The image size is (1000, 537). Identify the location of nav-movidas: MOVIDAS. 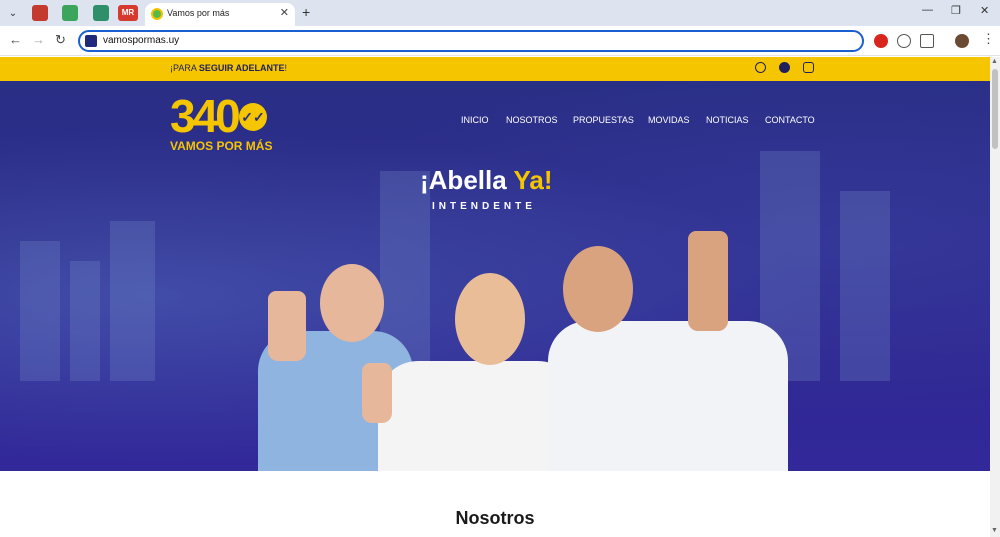
(669, 120).